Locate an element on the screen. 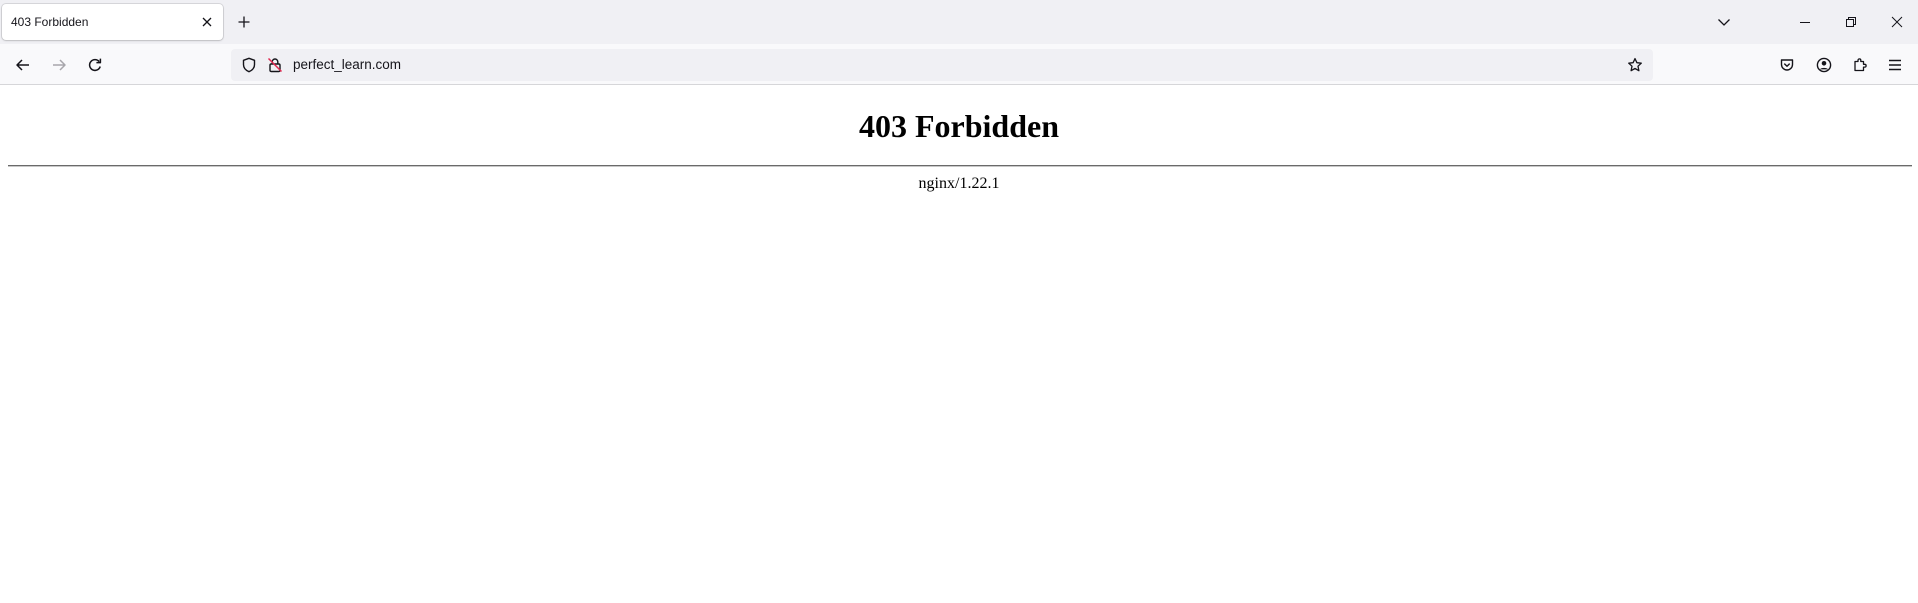 The image size is (1918, 603). puzzle-icon is located at coordinates (1860, 65).